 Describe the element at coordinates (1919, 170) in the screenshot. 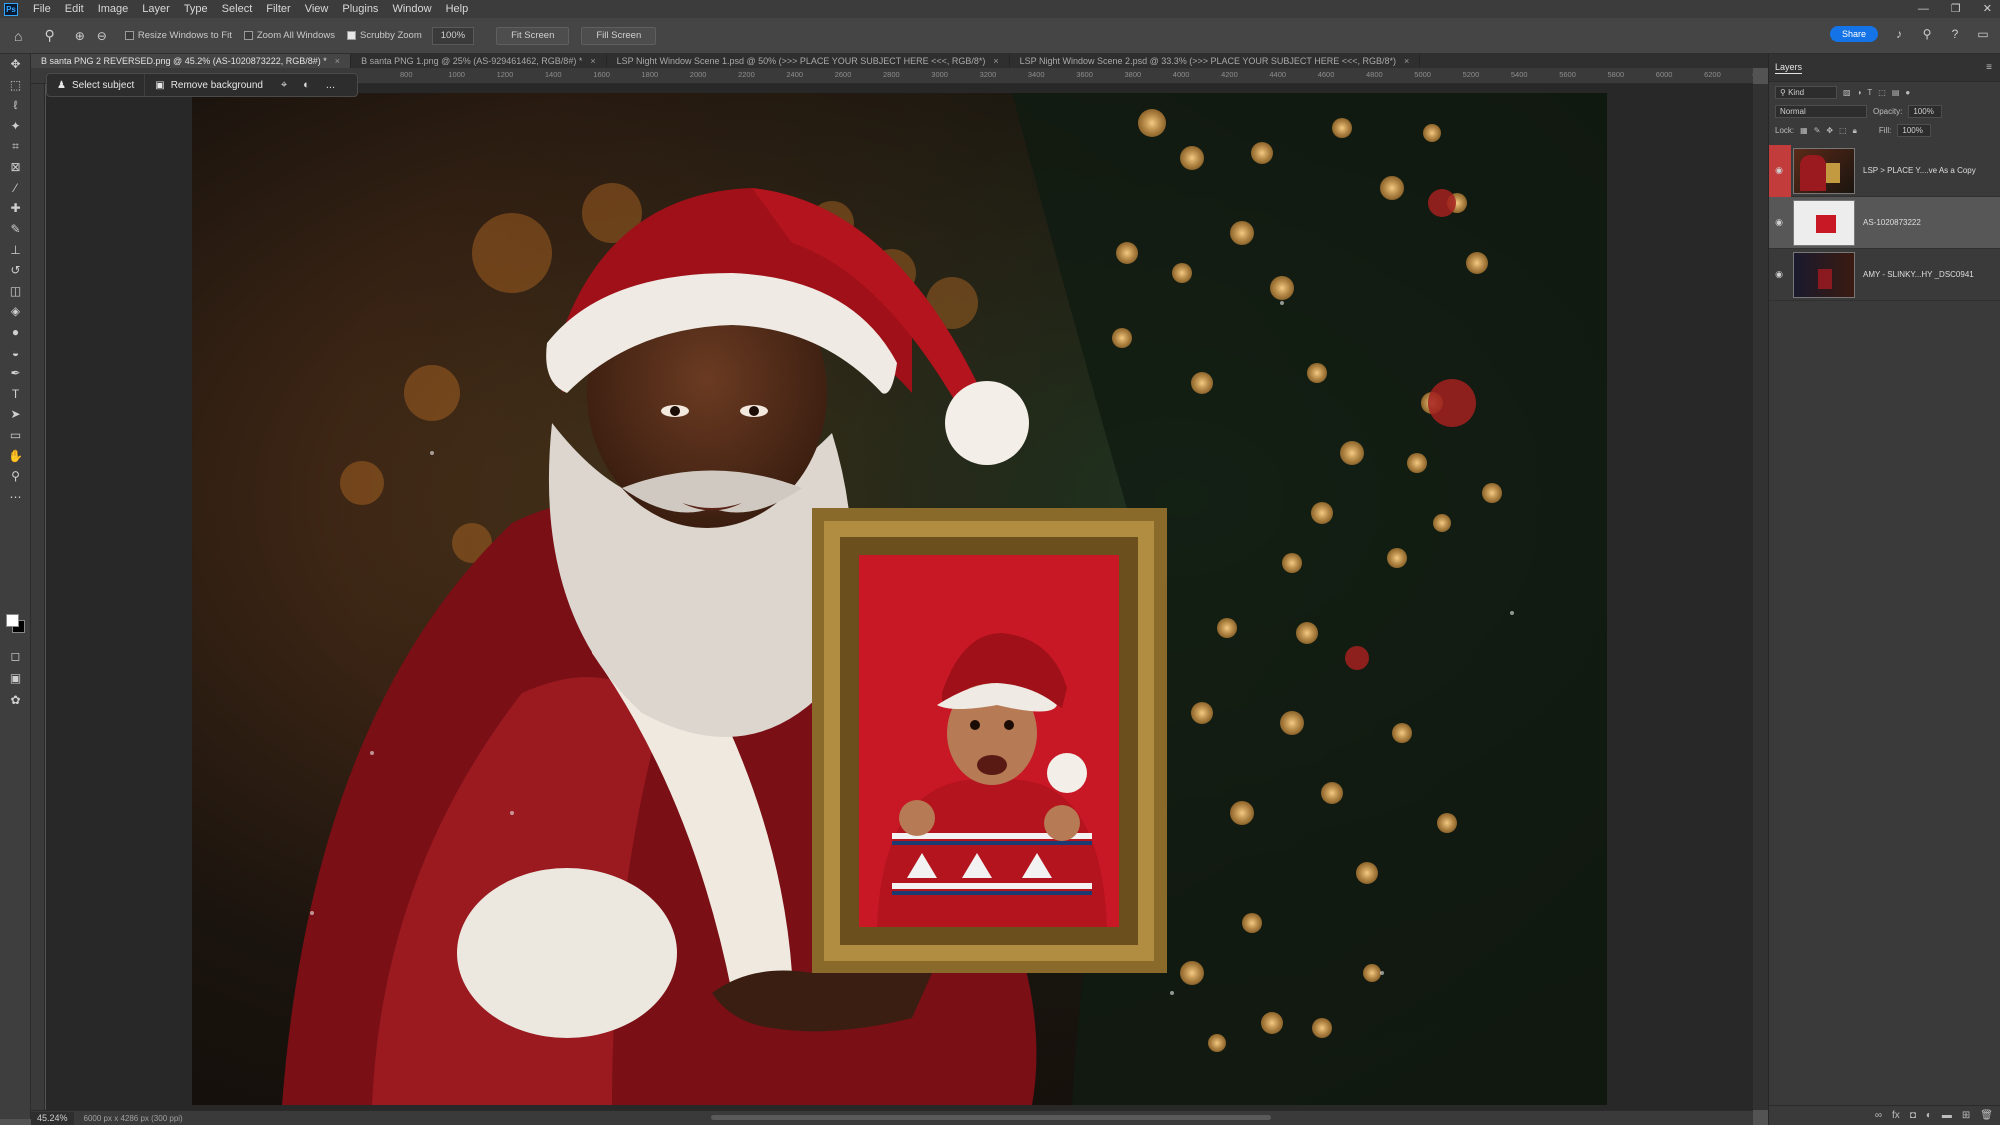

I see `layer-name: LSP > PLACE Y....ve As a Copy` at that location.